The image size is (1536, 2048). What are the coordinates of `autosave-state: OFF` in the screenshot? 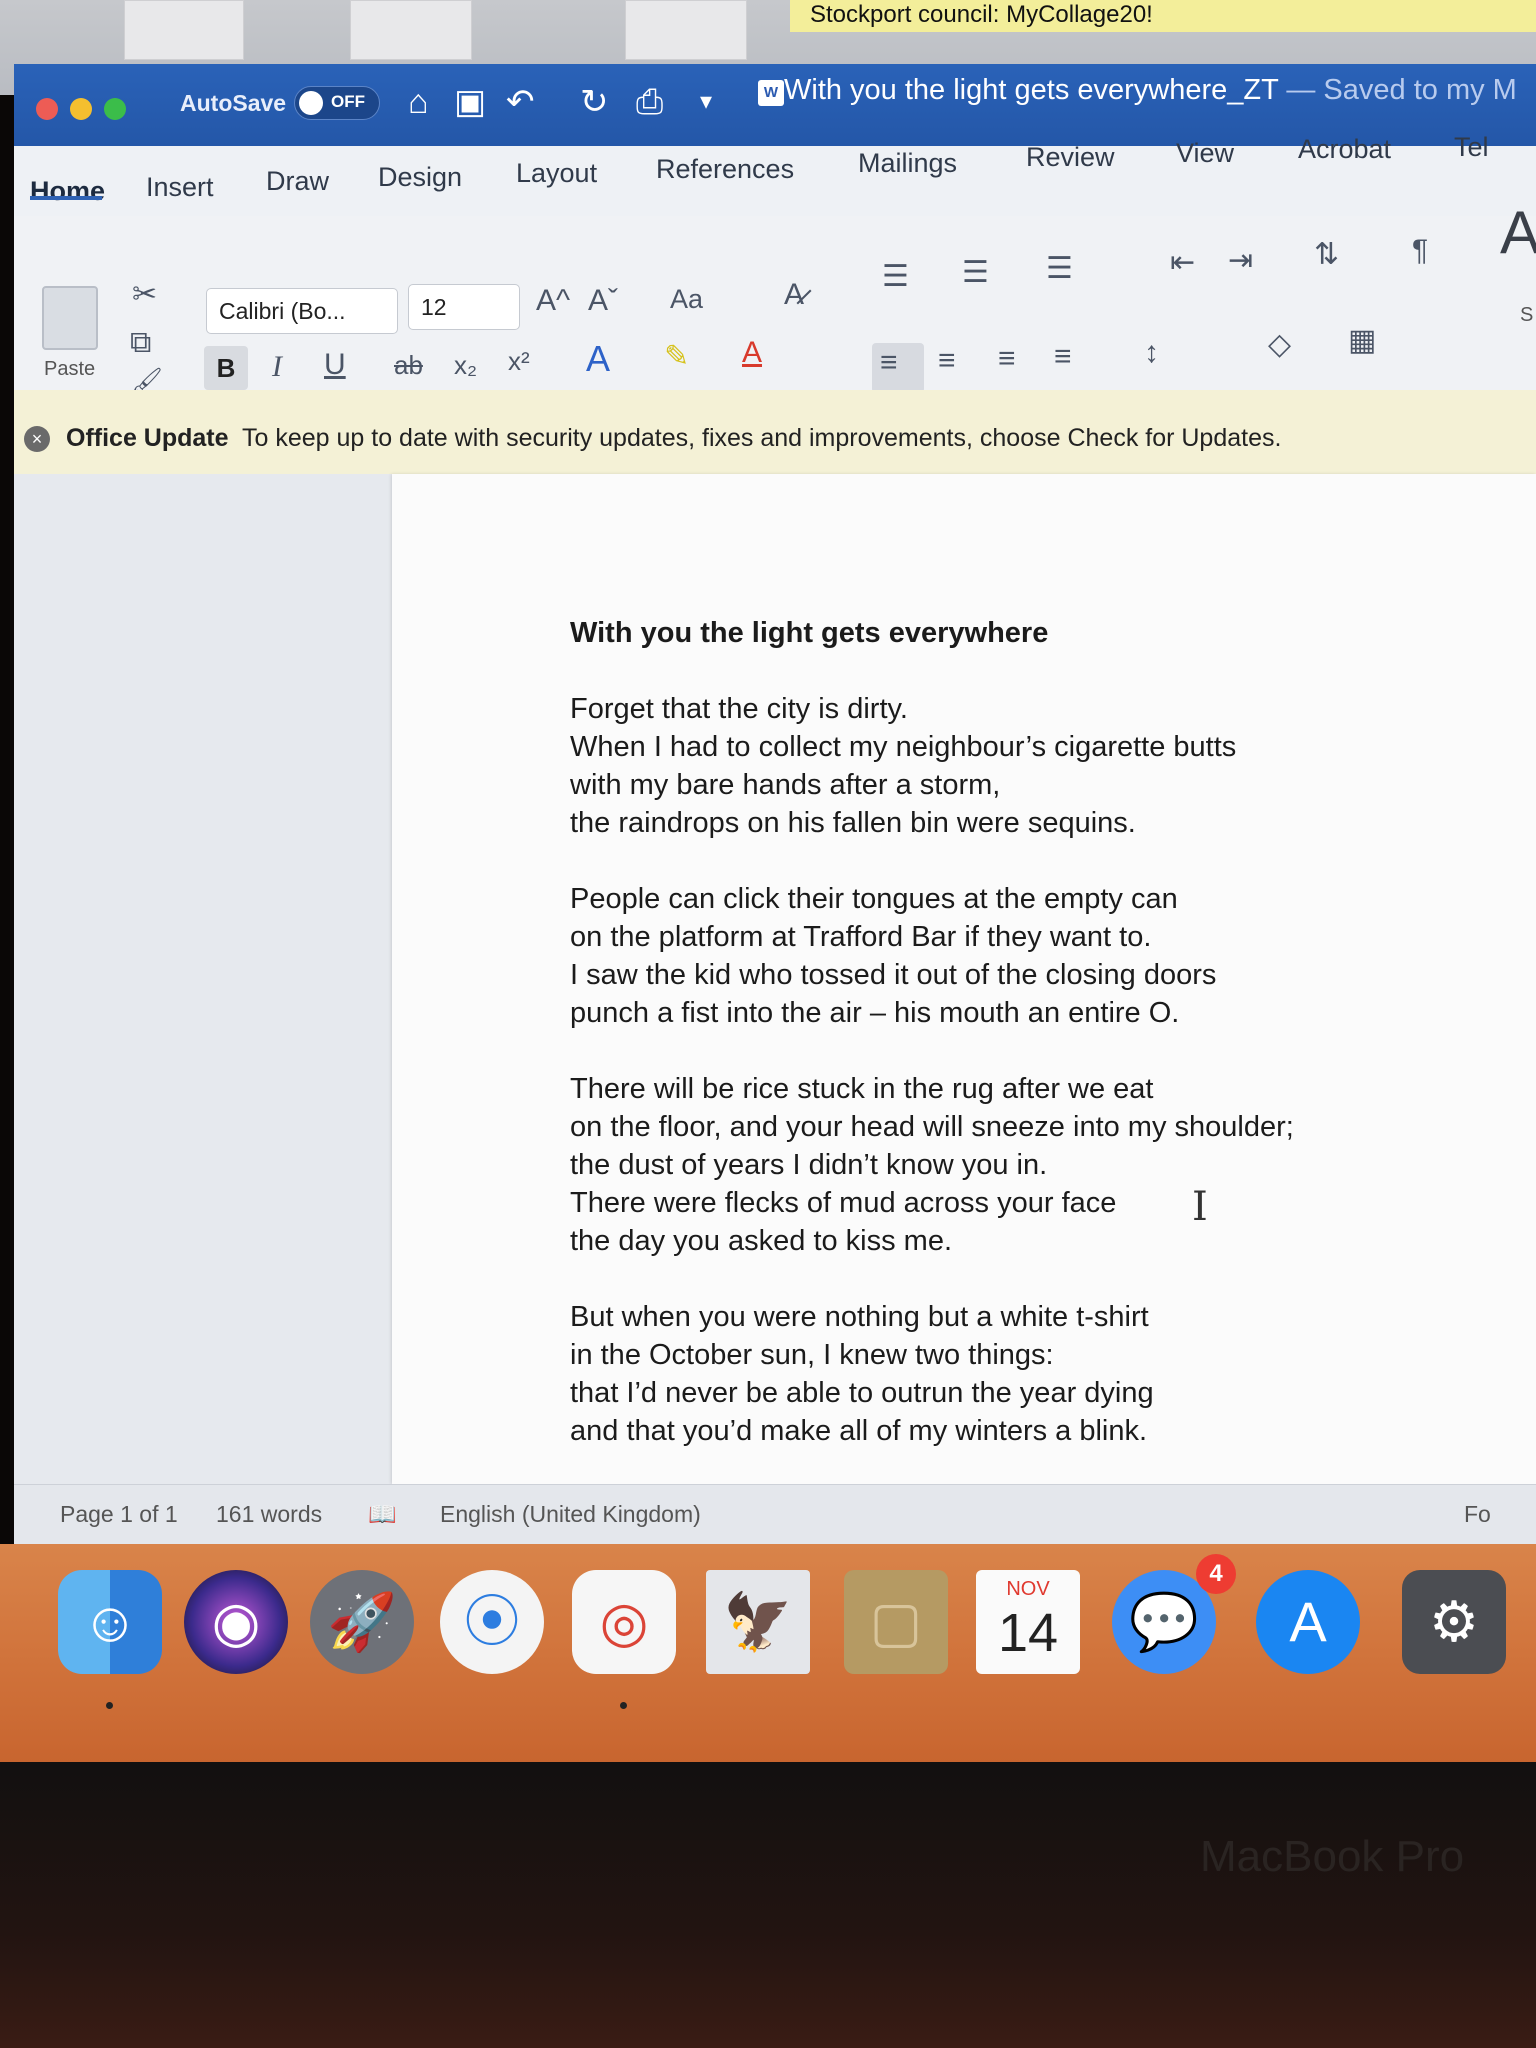 It's located at (348, 101).